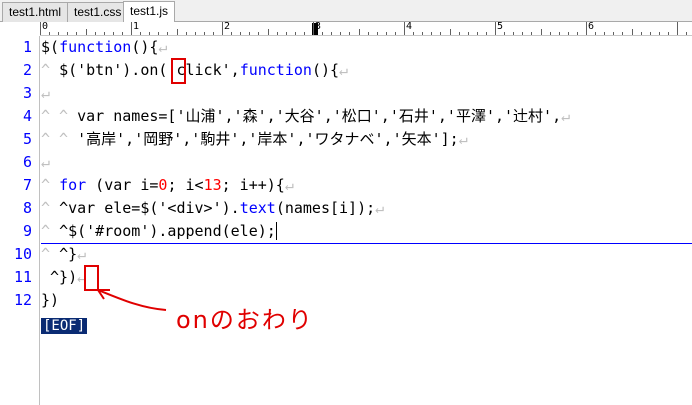  Describe the element at coordinates (135, 184) in the screenshot. I see `annotation-layer` at that location.